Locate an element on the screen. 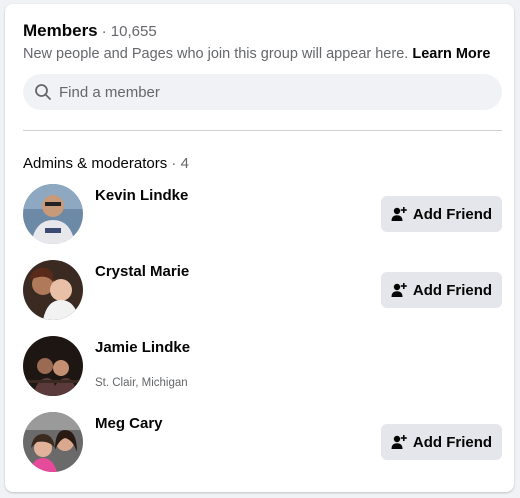 This screenshot has height=498, width=520. member-name: Kevin Lindke is located at coordinates (141, 195).